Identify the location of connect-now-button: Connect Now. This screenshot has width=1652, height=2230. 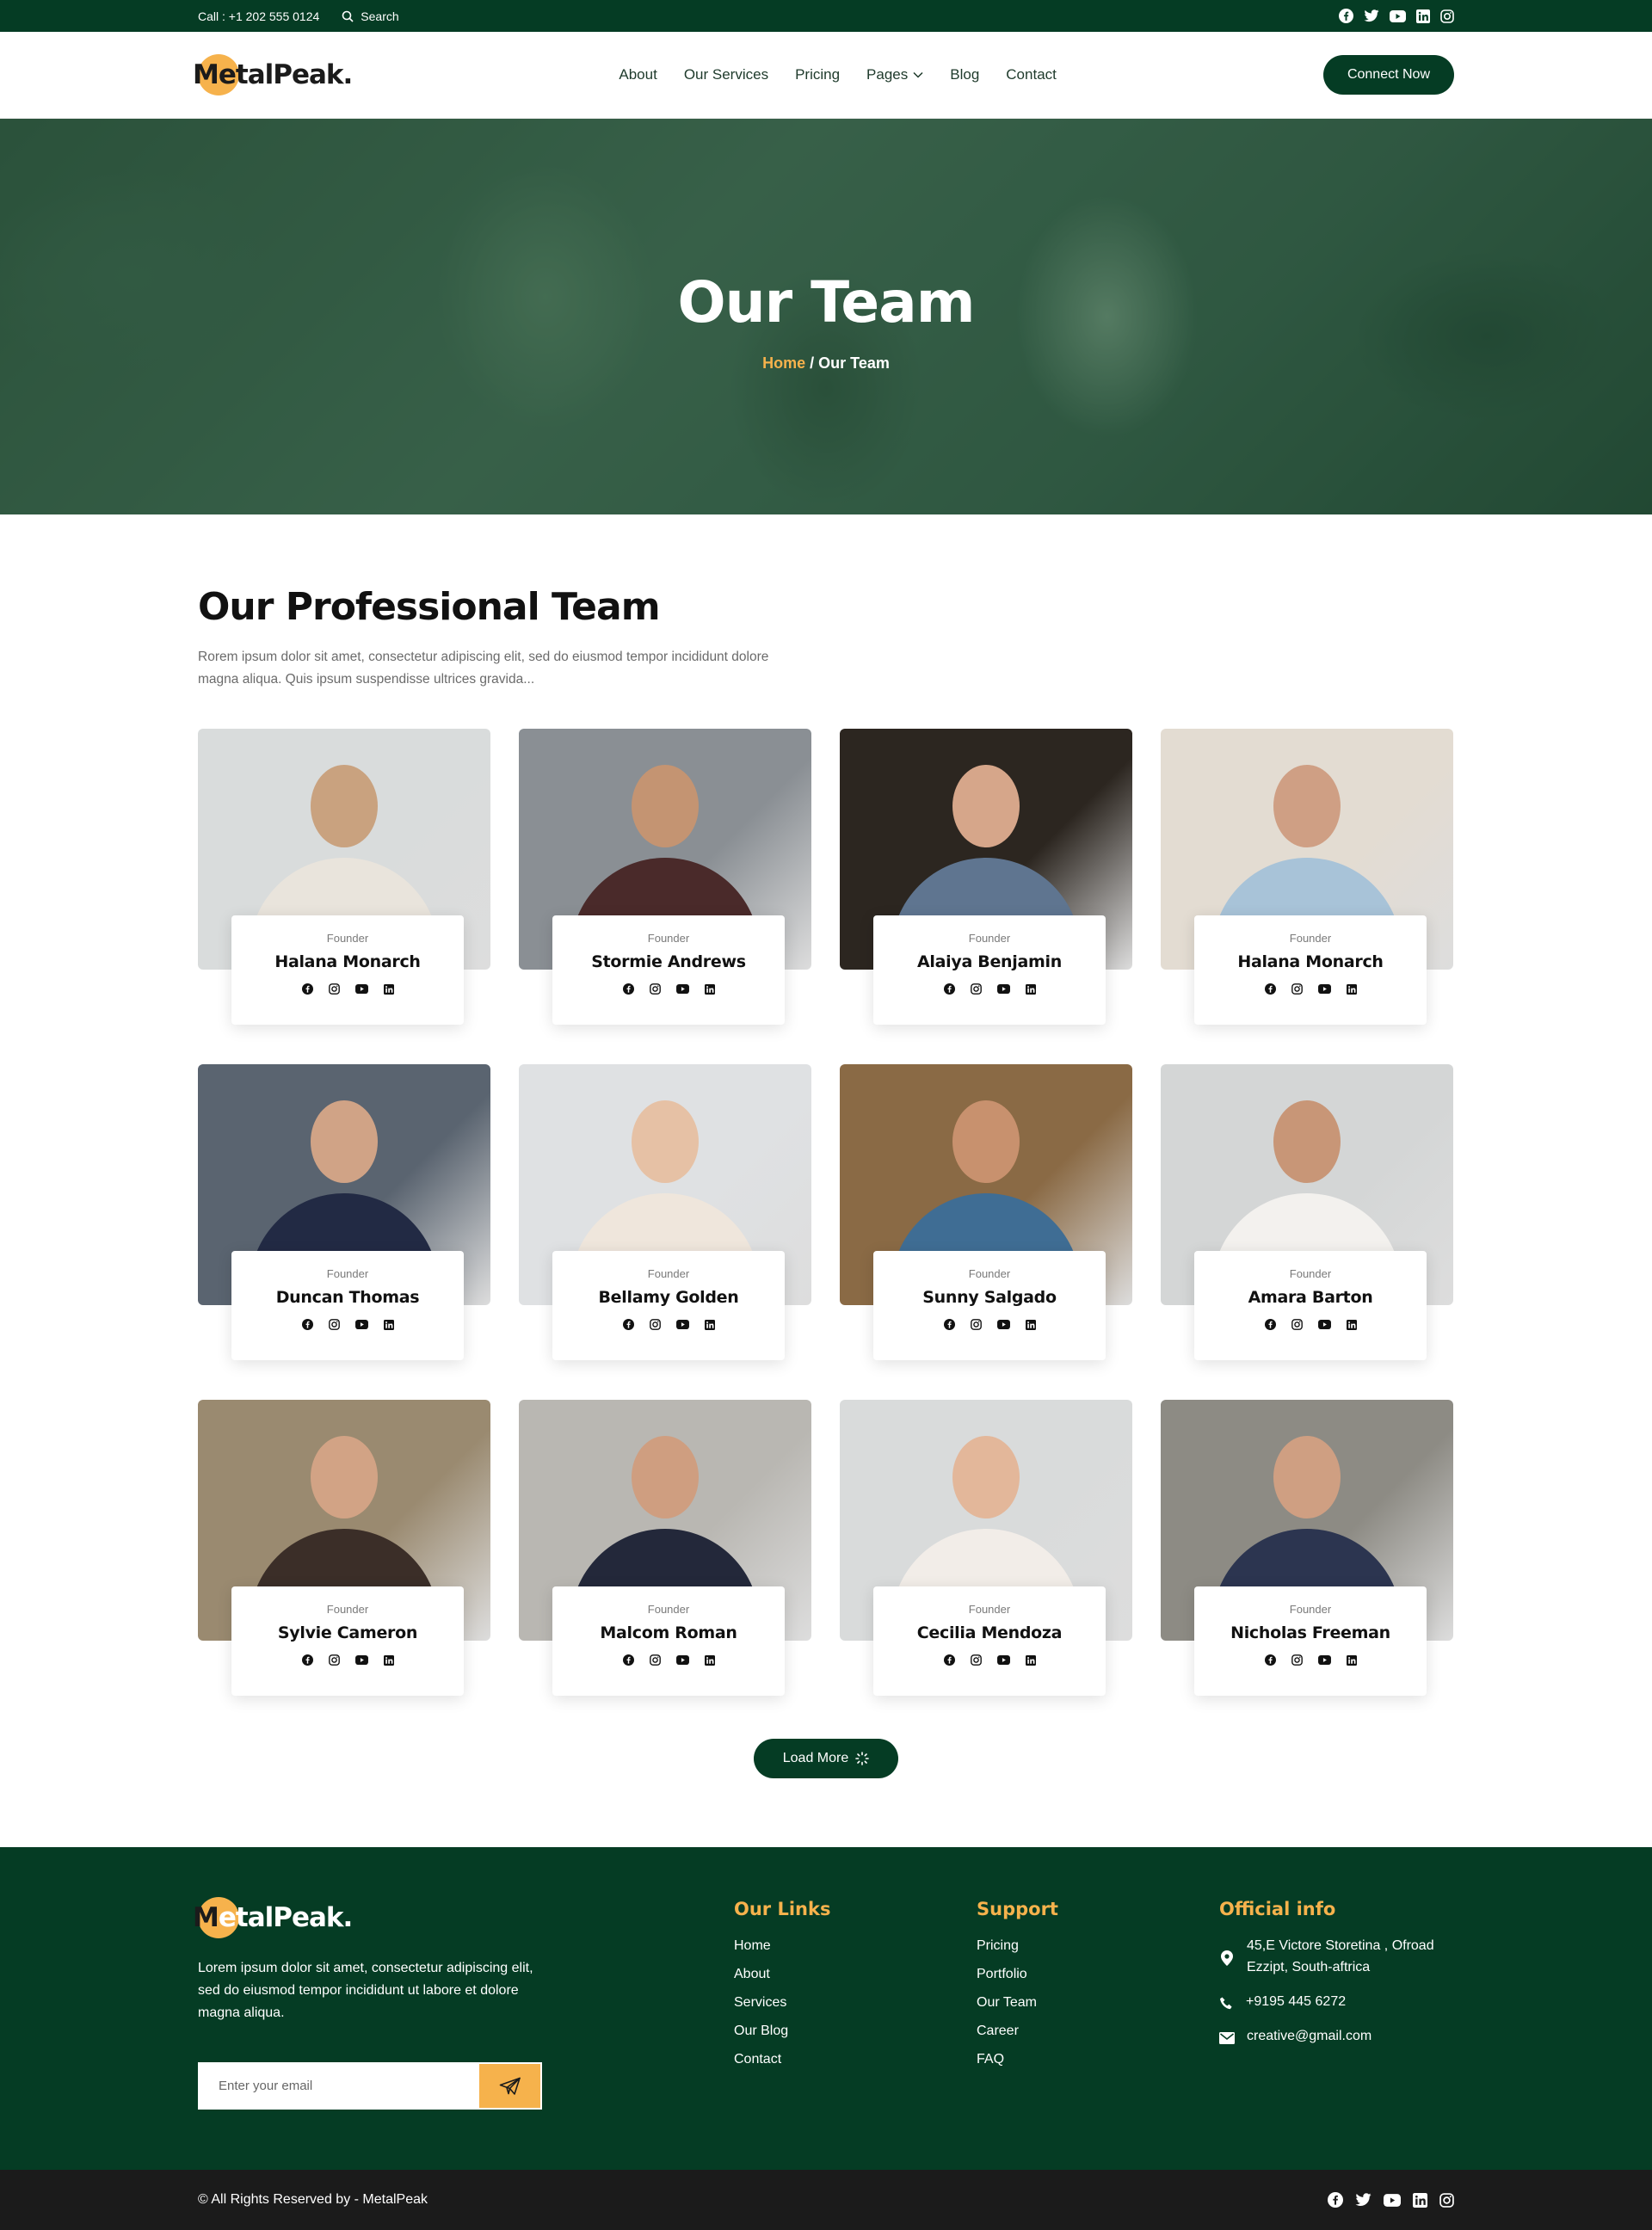
(1388, 75).